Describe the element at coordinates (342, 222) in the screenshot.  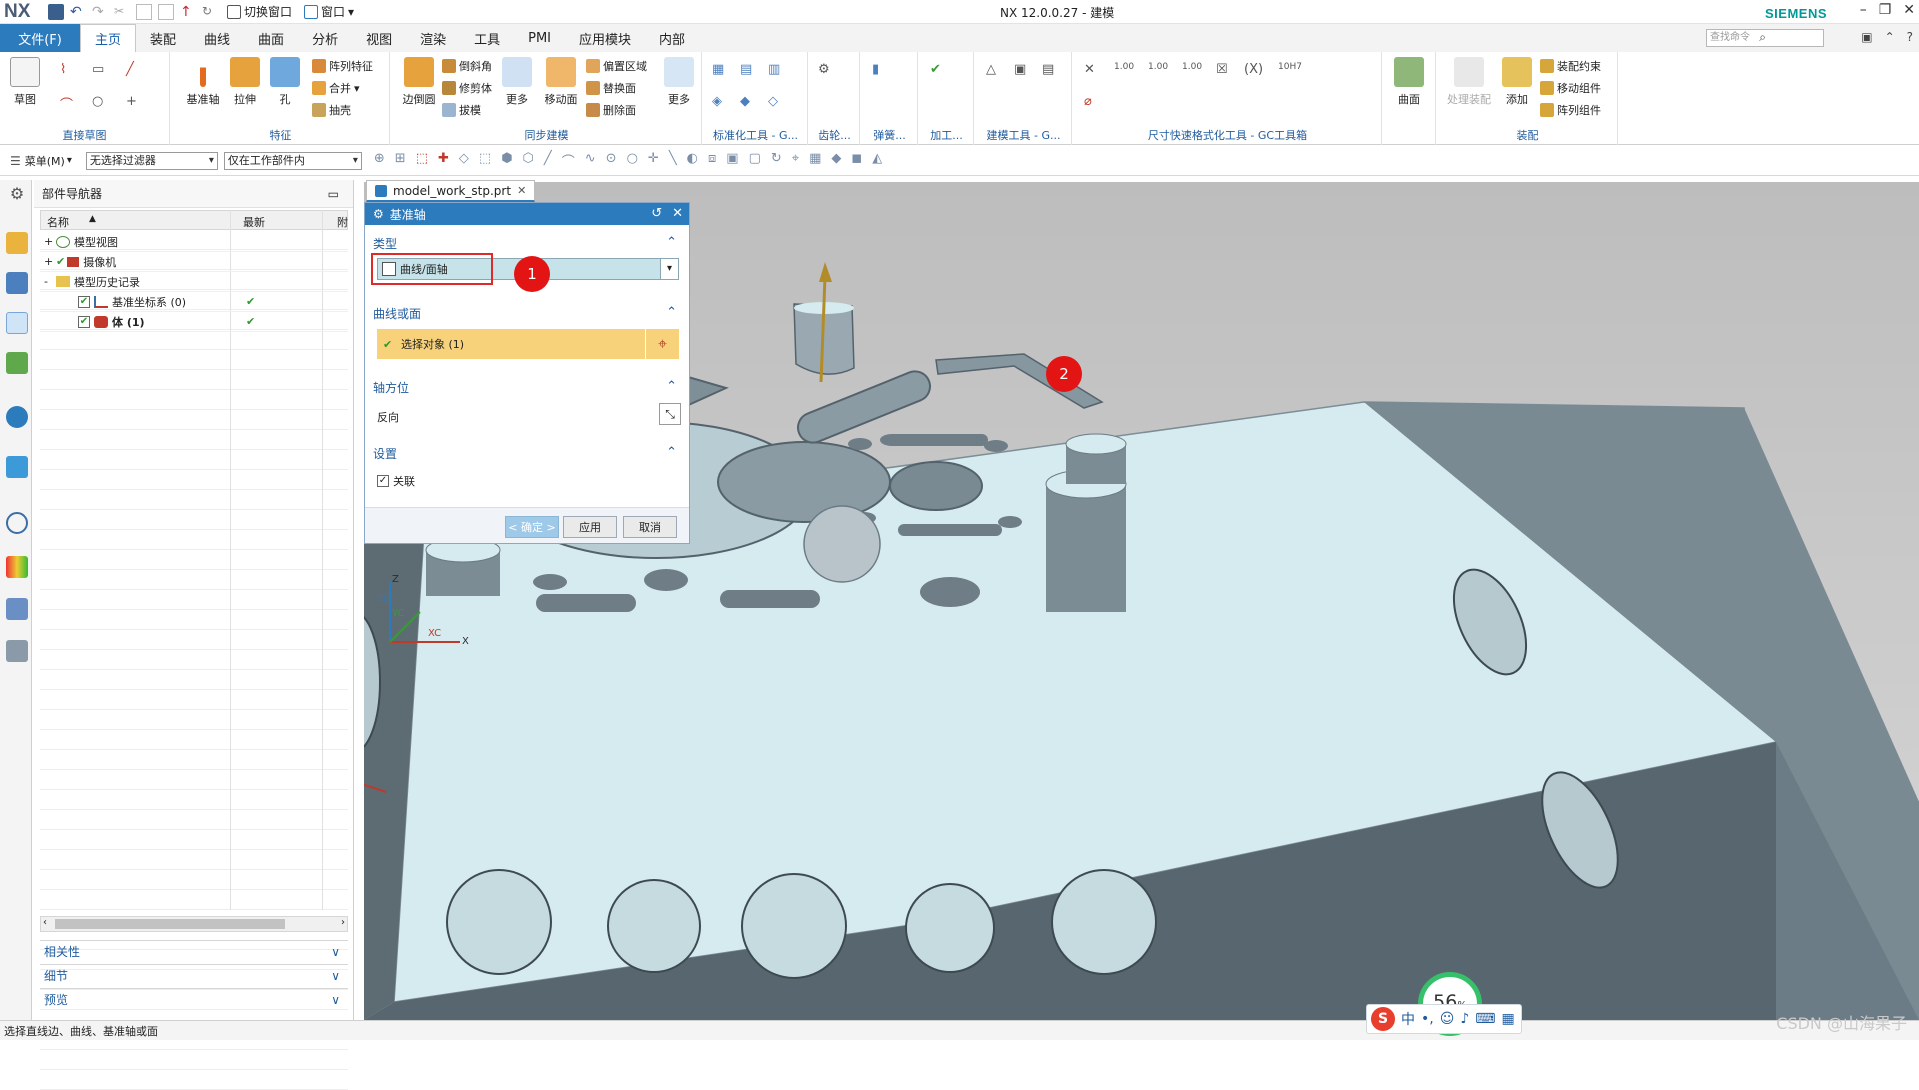
I see `column-attached: 附` at that location.